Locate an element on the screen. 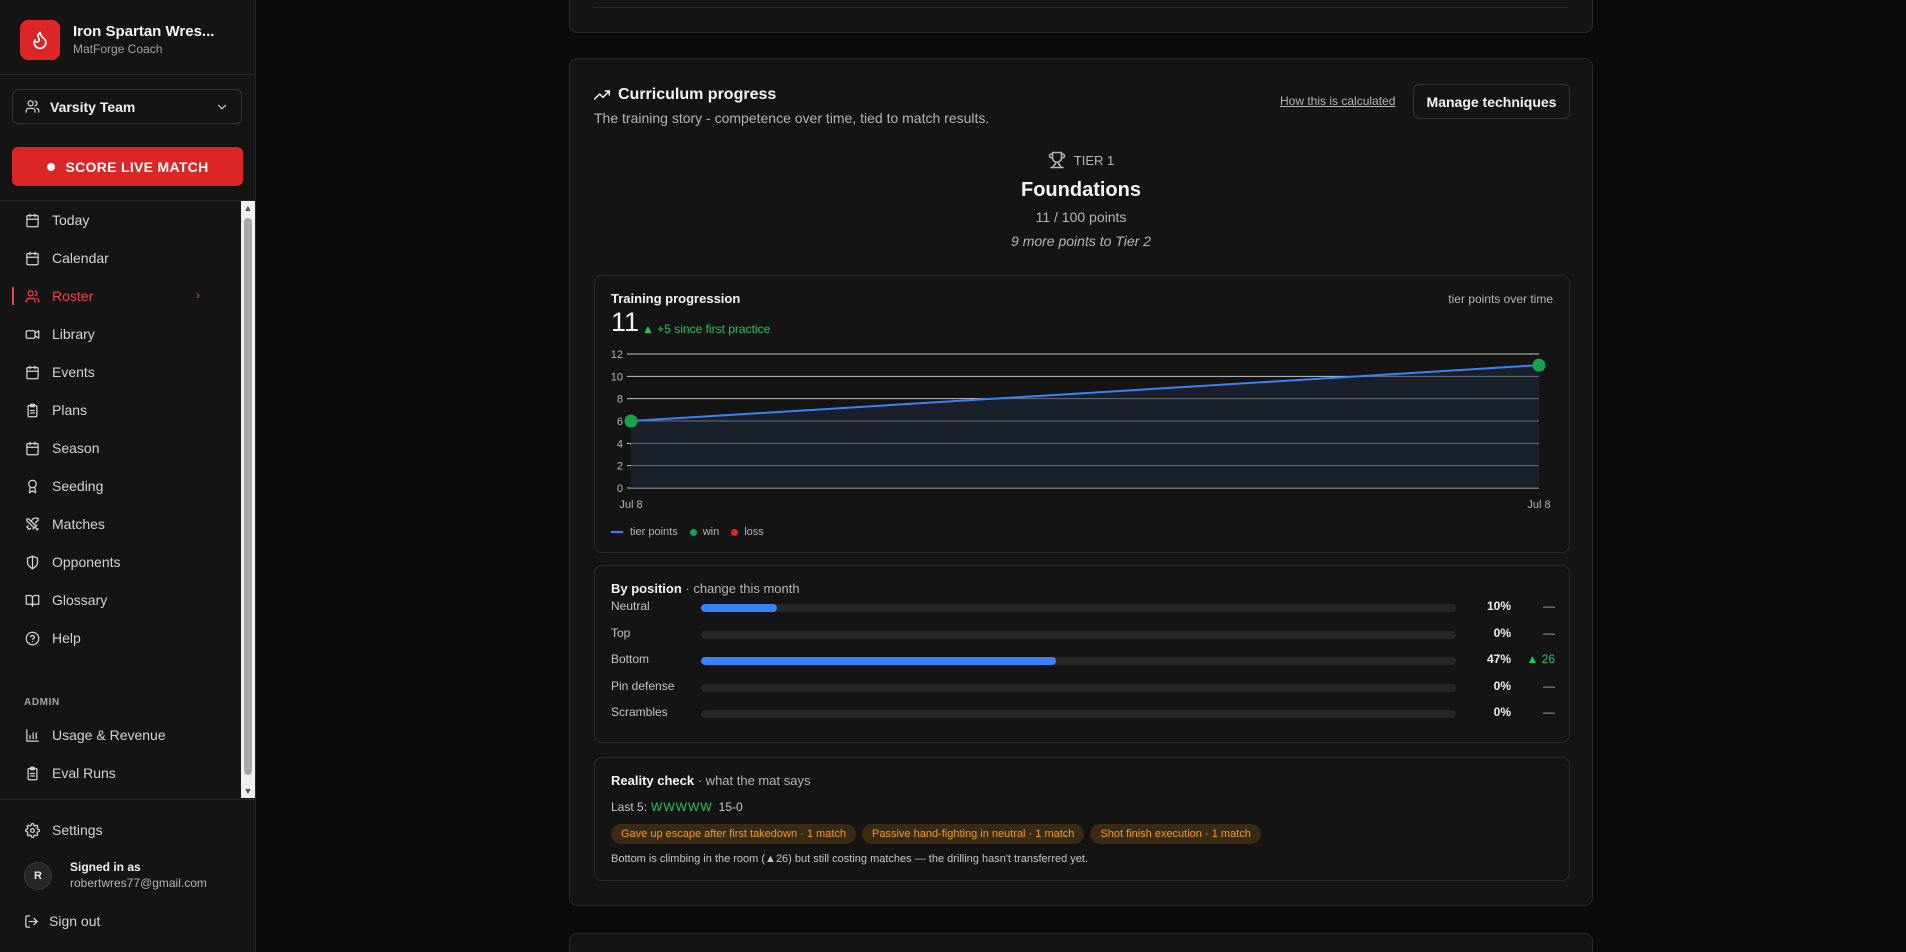 This screenshot has height=952, width=1906. position-percent: 0% is located at coordinates (1502, 712).